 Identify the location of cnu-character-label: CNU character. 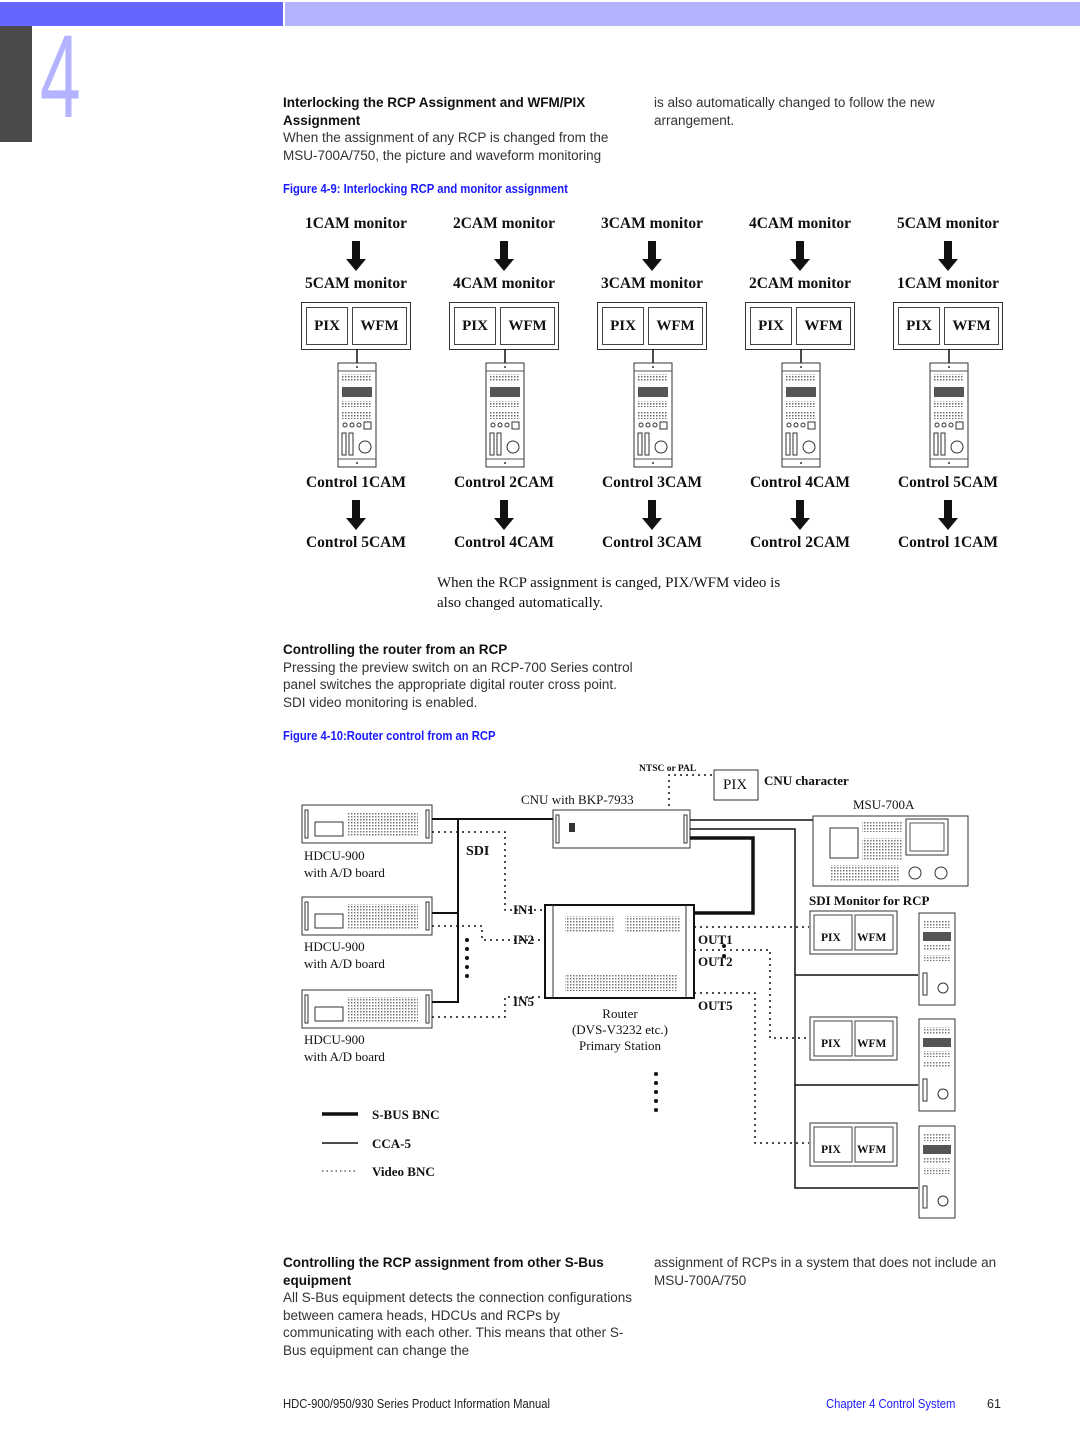
(806, 780).